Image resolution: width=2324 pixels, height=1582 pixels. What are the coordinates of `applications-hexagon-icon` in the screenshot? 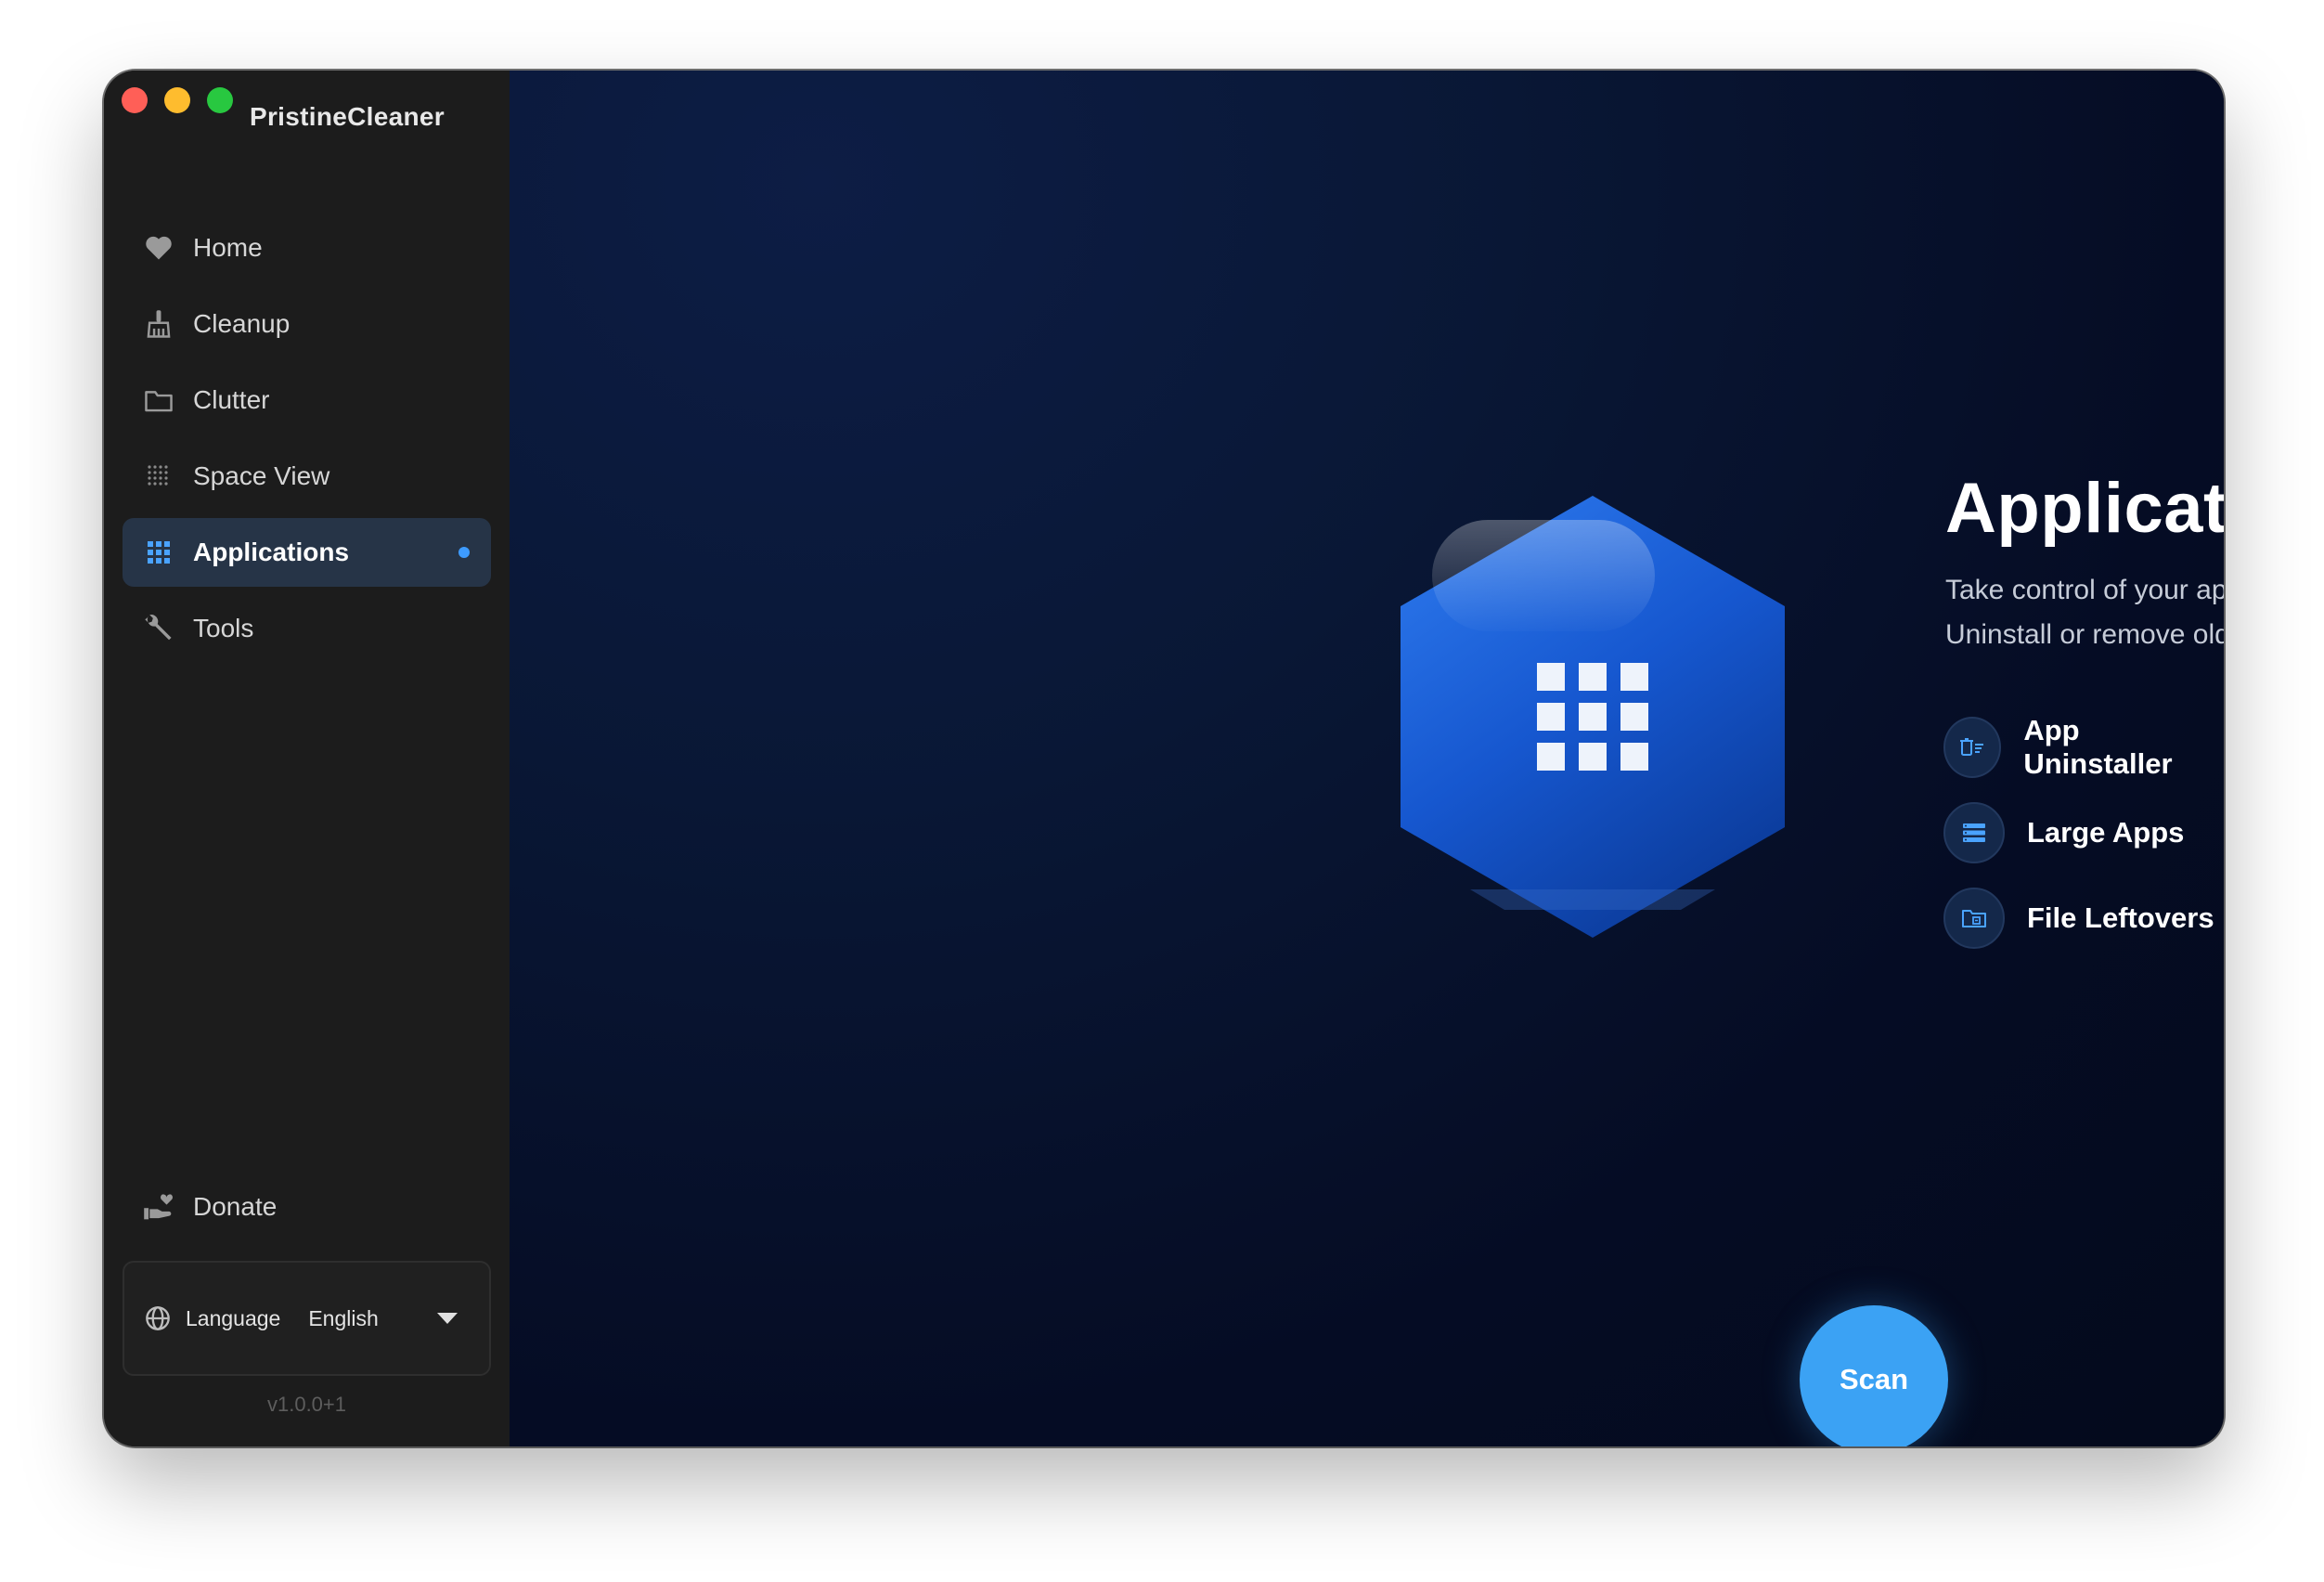 It's located at (1593, 717).